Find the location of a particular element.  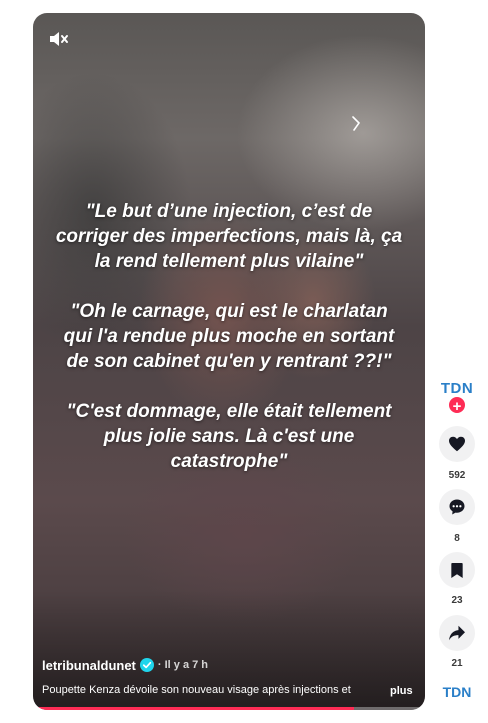

favorite-button is located at coordinates (457, 570).